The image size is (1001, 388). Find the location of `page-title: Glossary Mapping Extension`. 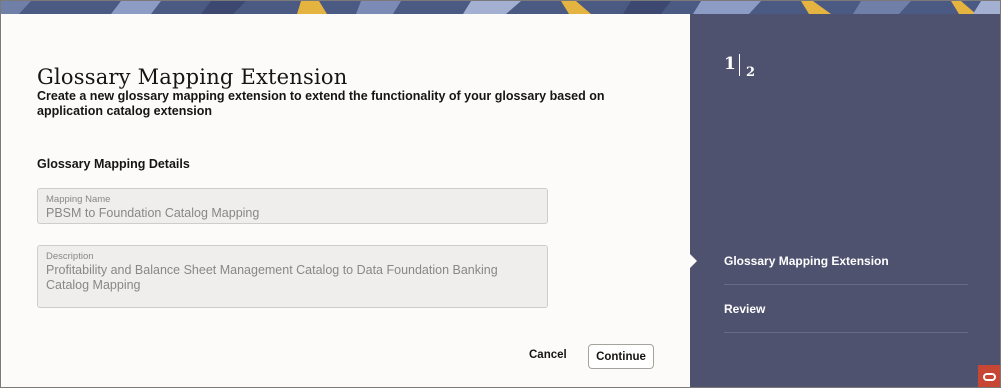

page-title: Glossary Mapping Extension is located at coordinates (192, 77).